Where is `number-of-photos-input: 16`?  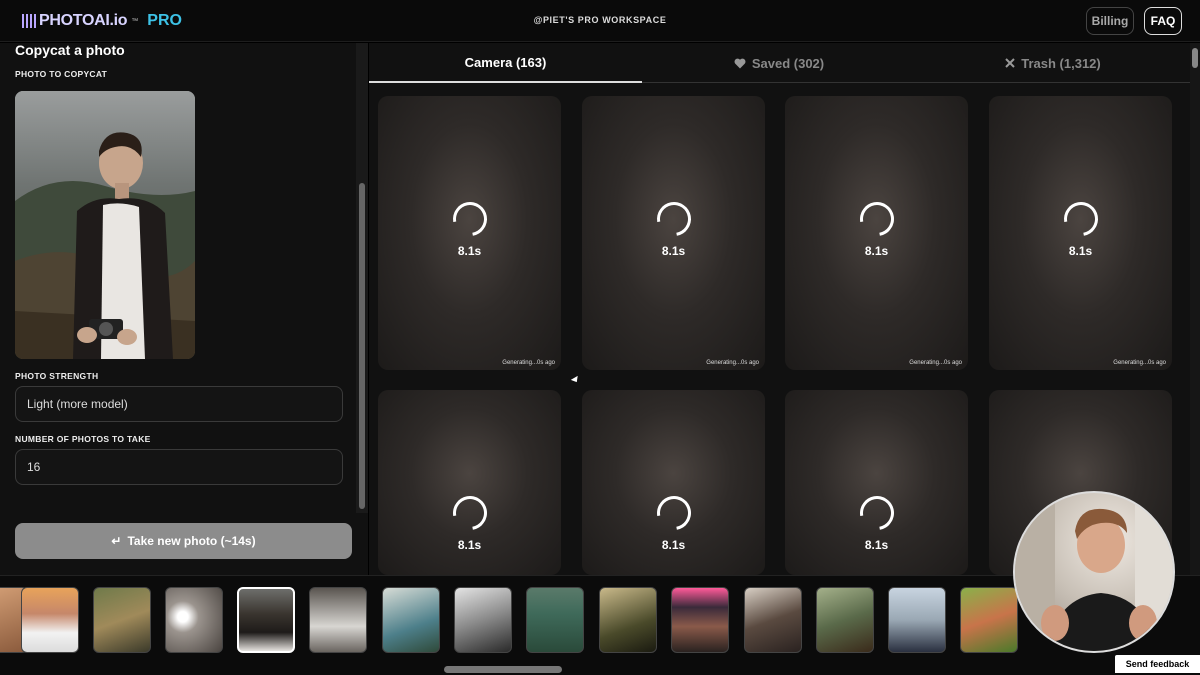 number-of-photos-input: 16 is located at coordinates (179, 467).